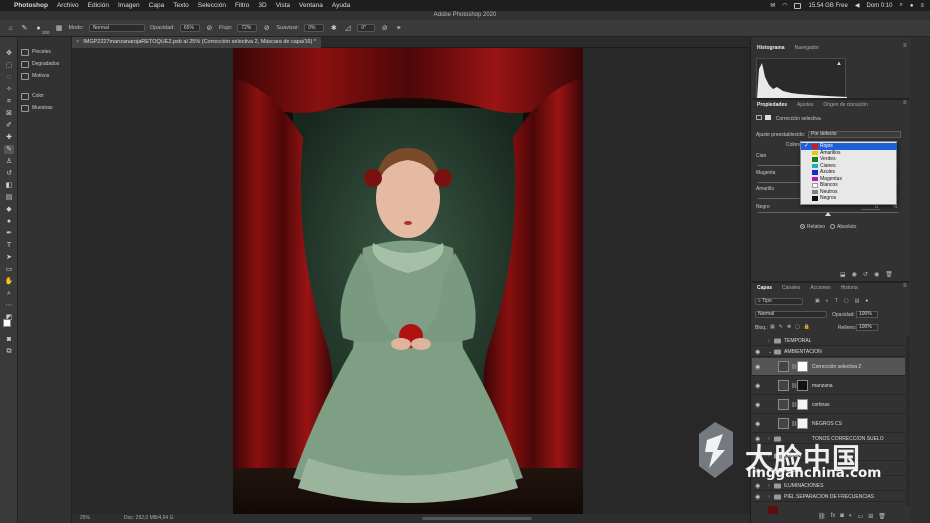 This screenshot has height=523, width=930. What do you see at coordinates (779, 301) in the screenshot?
I see `layer-filter-select: ⌕ Tipo` at bounding box center [779, 301].